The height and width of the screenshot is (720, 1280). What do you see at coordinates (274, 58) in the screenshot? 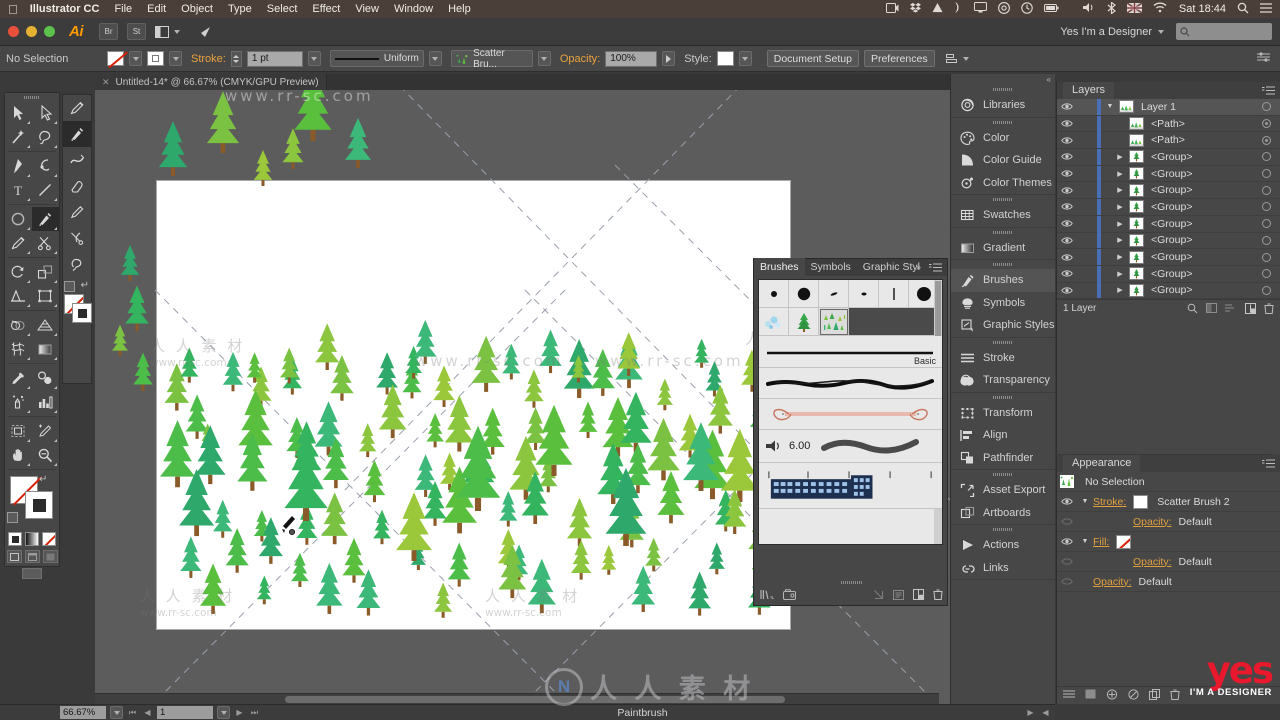
I see `stroke-weight-input: 1 pt` at bounding box center [274, 58].